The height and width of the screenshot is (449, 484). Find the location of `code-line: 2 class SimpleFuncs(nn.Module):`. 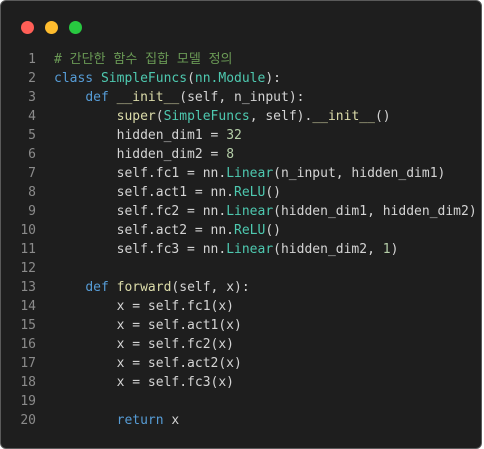

code-line: 2 class SimpleFuncs(nn.Module): is located at coordinates (241, 78).